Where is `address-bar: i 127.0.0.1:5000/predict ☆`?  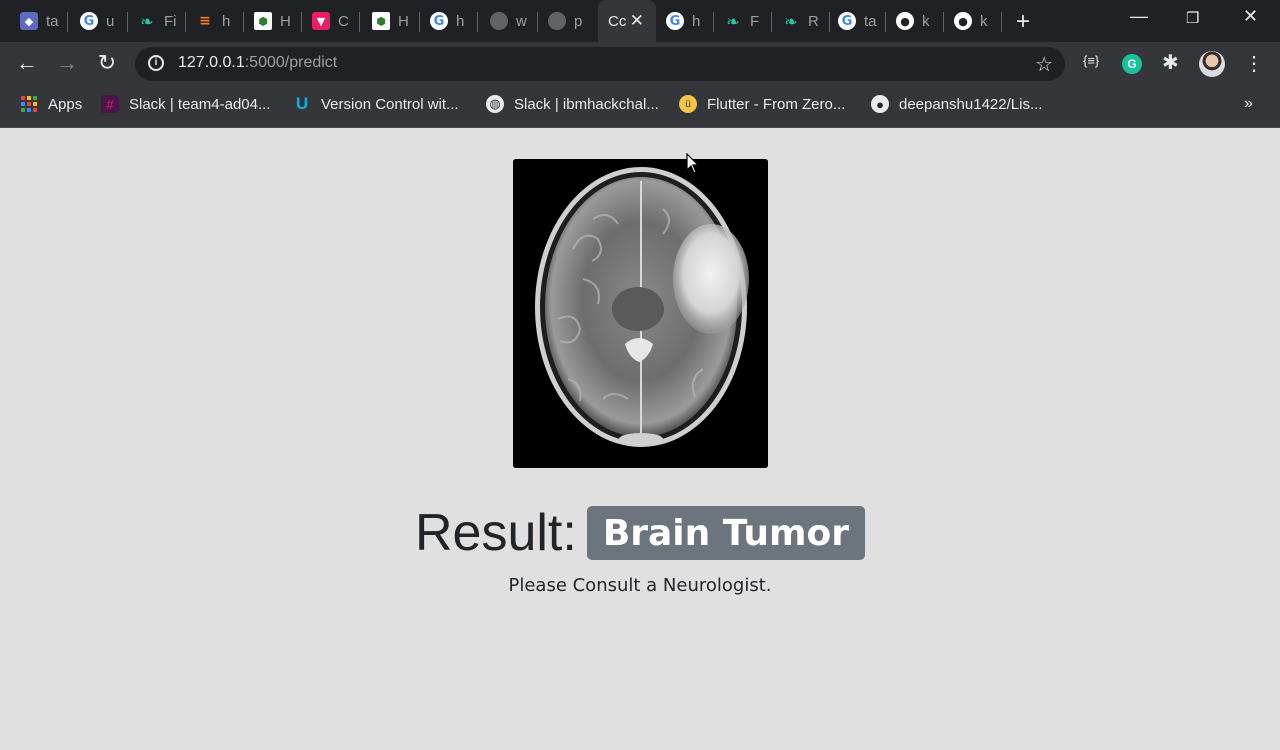 address-bar: i 127.0.0.1:5000/predict ☆ is located at coordinates (600, 64).